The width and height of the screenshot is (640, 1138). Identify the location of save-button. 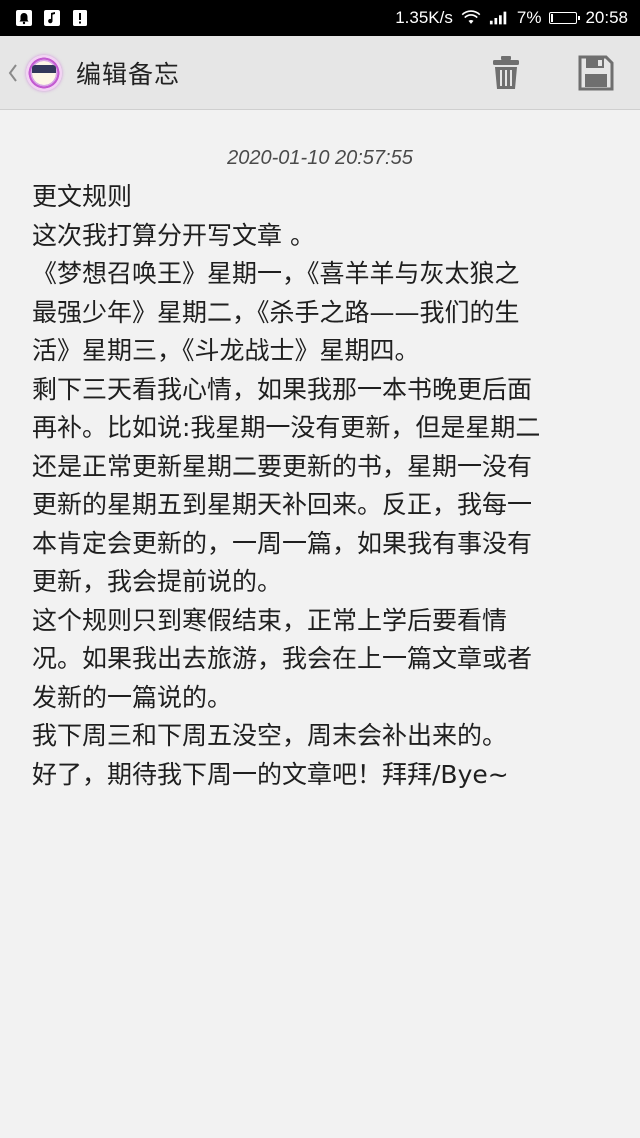
(596, 73).